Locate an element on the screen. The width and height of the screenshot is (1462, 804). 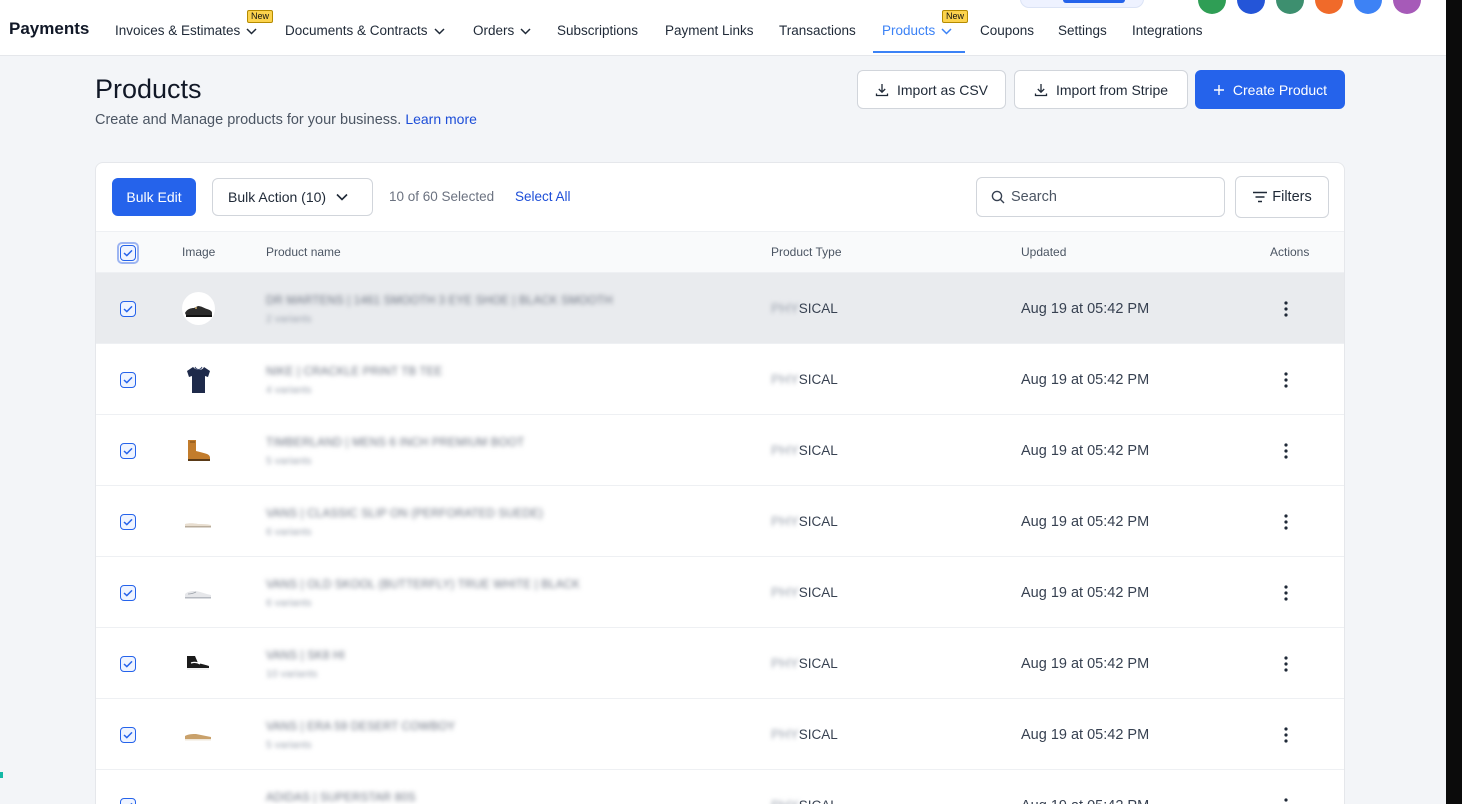
nav-item-label: Settings is located at coordinates (1082, 30).